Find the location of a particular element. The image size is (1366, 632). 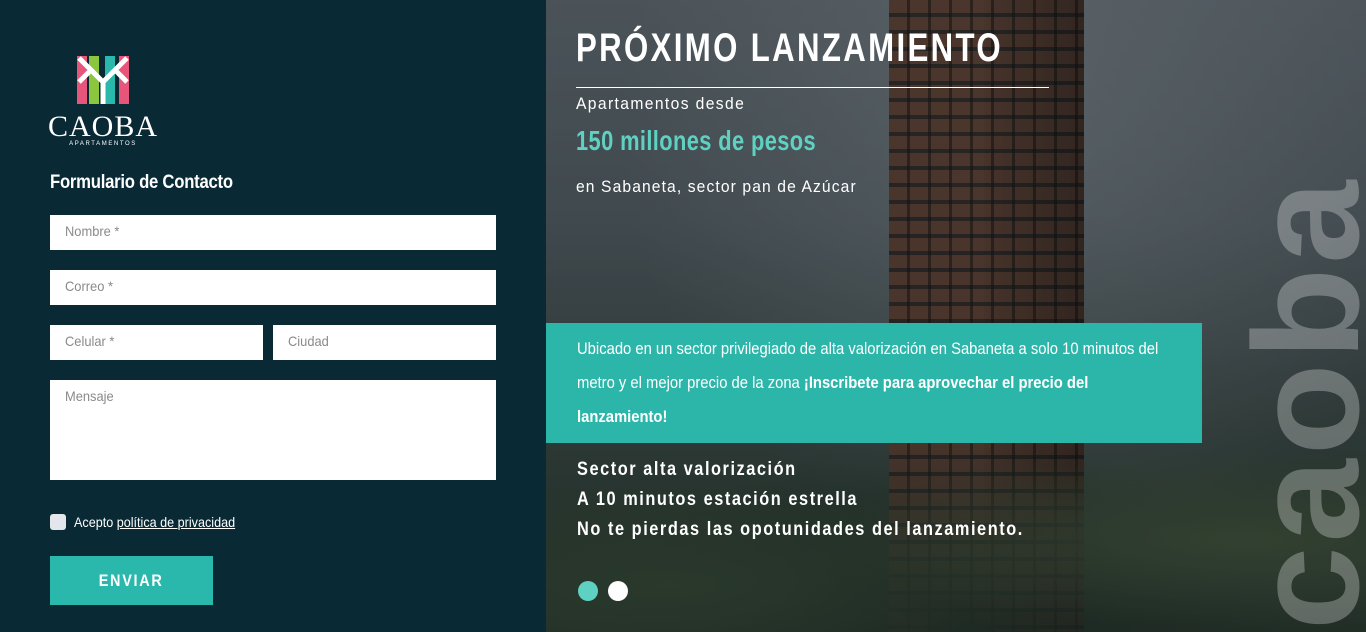

form-title: Formulario de Contacto is located at coordinates (141, 182).